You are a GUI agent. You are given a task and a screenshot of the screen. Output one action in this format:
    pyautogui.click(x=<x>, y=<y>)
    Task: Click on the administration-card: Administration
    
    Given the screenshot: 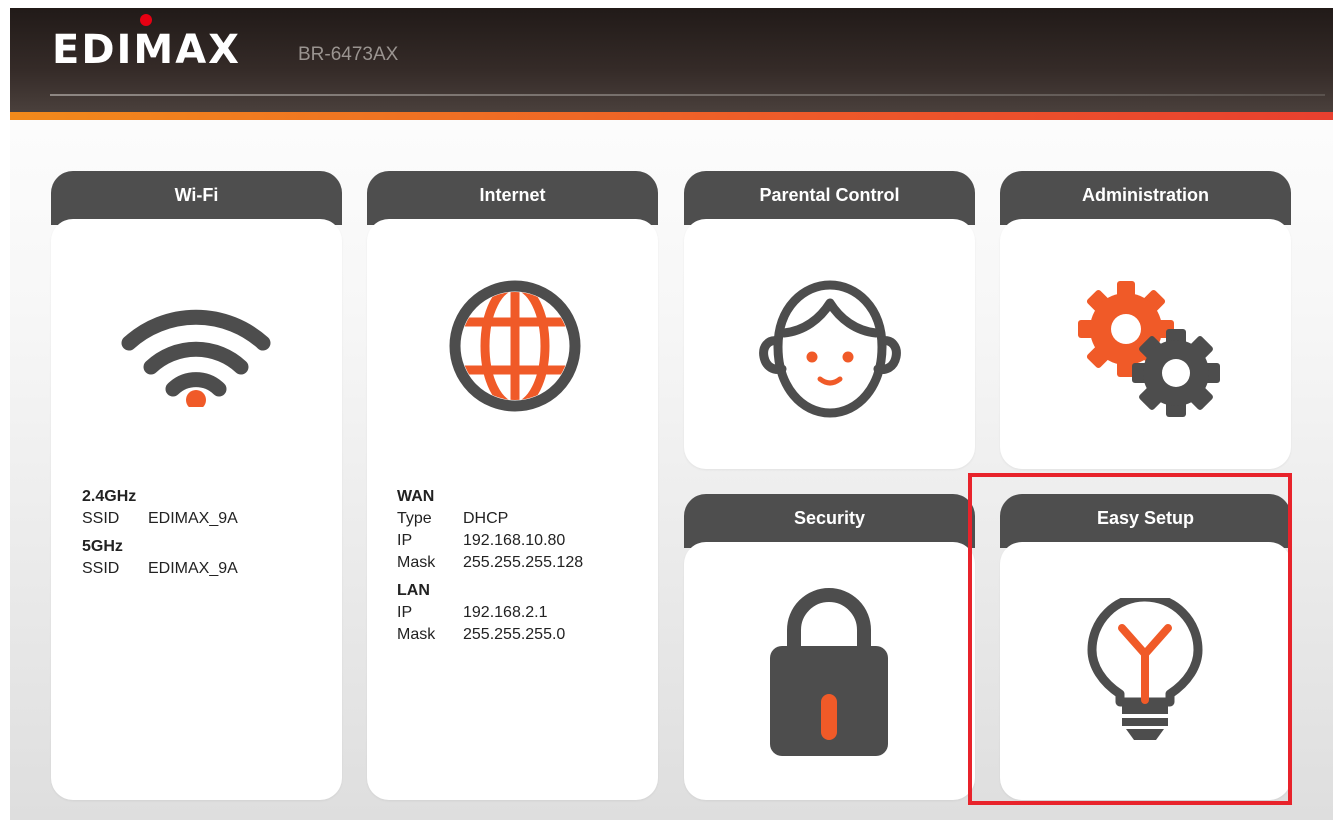 What is the action you would take?
    pyautogui.click(x=1145, y=320)
    